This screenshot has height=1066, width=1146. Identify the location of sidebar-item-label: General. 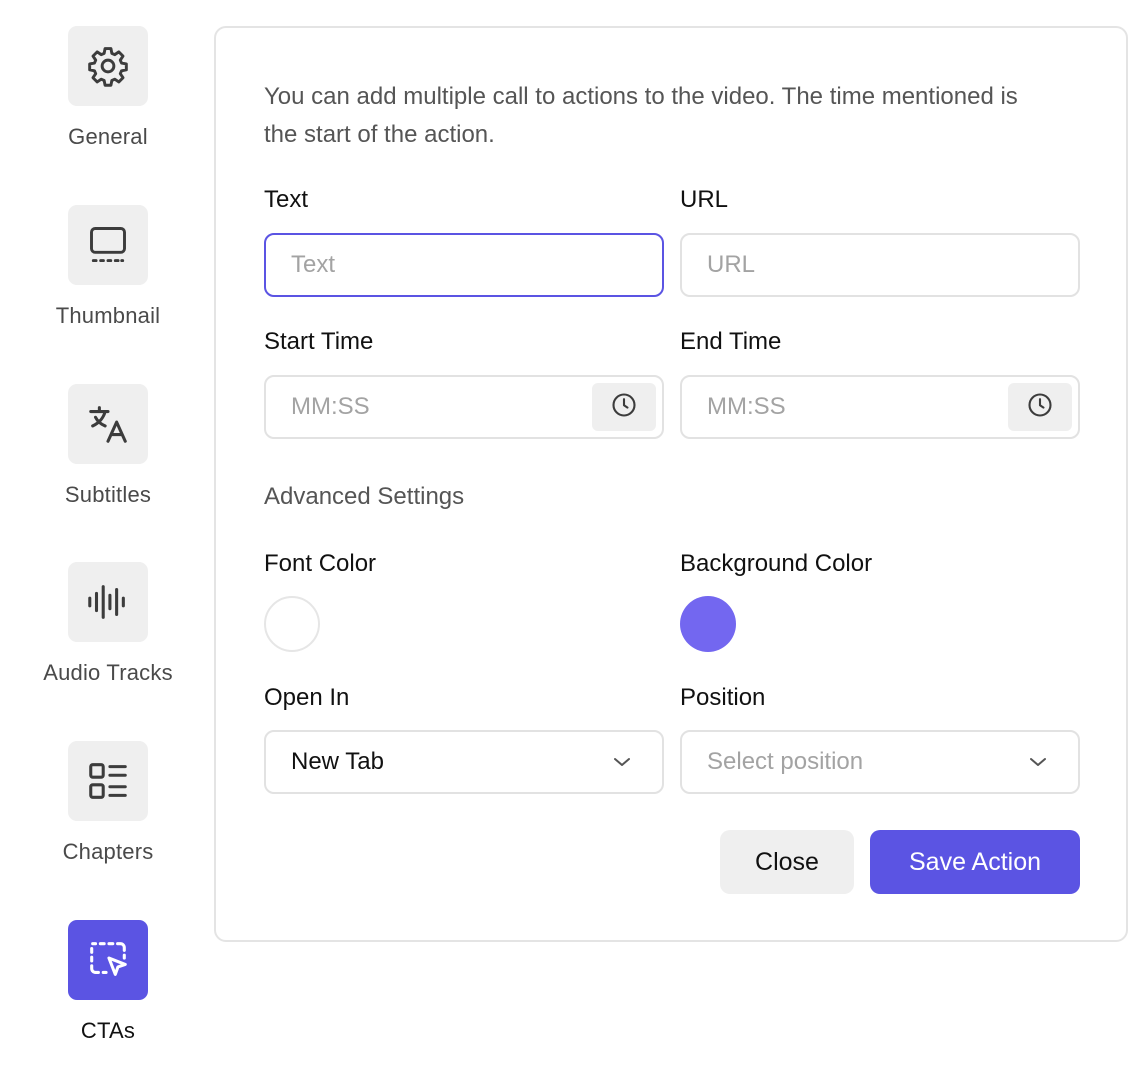
(108, 136).